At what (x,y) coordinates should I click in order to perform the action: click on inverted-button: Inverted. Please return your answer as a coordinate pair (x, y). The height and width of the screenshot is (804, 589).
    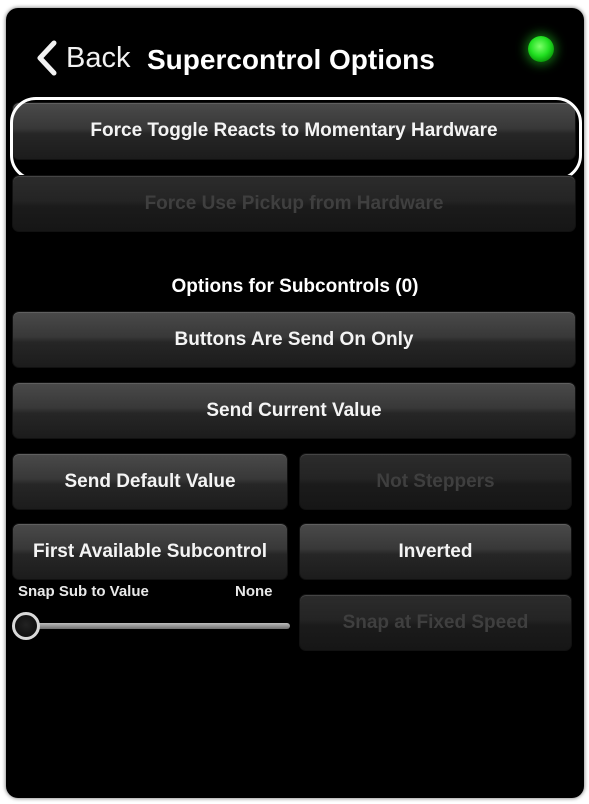
    Looking at the image, I should click on (435, 551).